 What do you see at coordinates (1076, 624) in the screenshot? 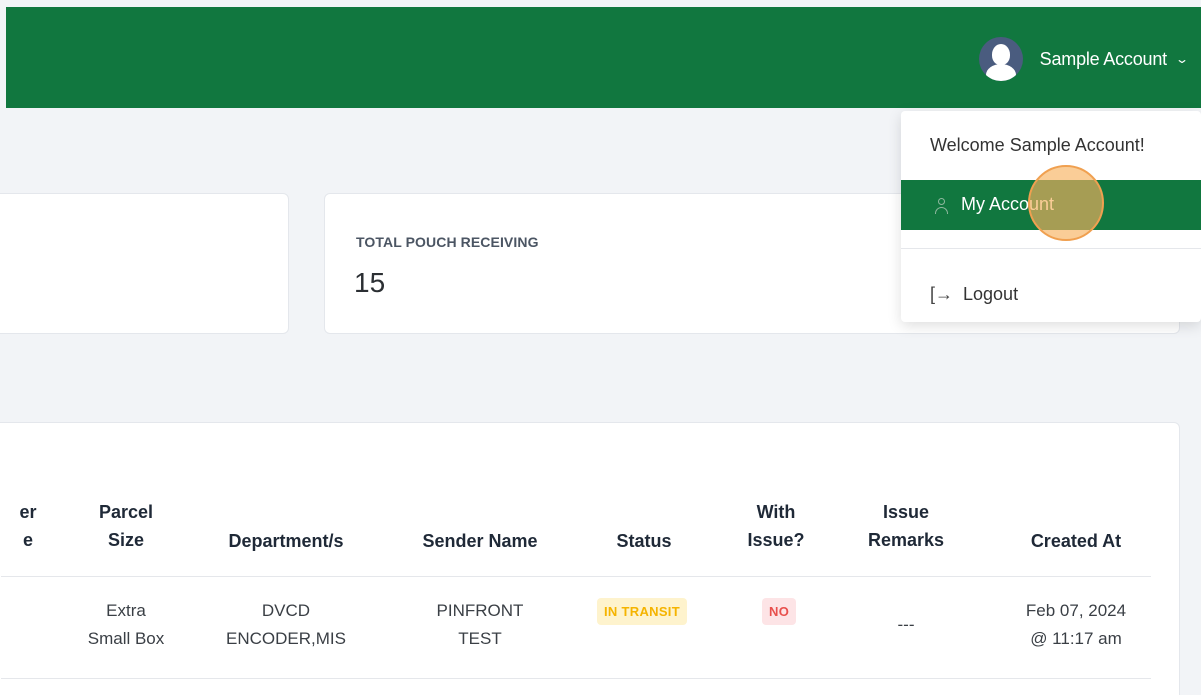
I see `cell-created-at: Feb 07, 2024 @ 11:17 am` at bounding box center [1076, 624].